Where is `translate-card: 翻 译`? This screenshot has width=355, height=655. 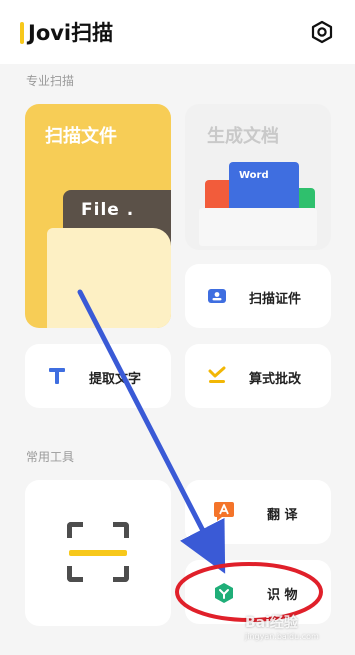
translate-card: 翻 译 is located at coordinates (258, 512).